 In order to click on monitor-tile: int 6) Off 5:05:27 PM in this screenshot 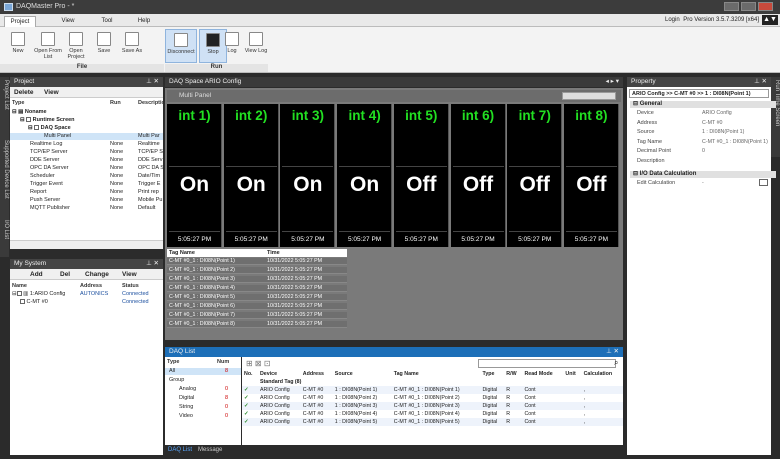, I will do `click(478, 175)`.